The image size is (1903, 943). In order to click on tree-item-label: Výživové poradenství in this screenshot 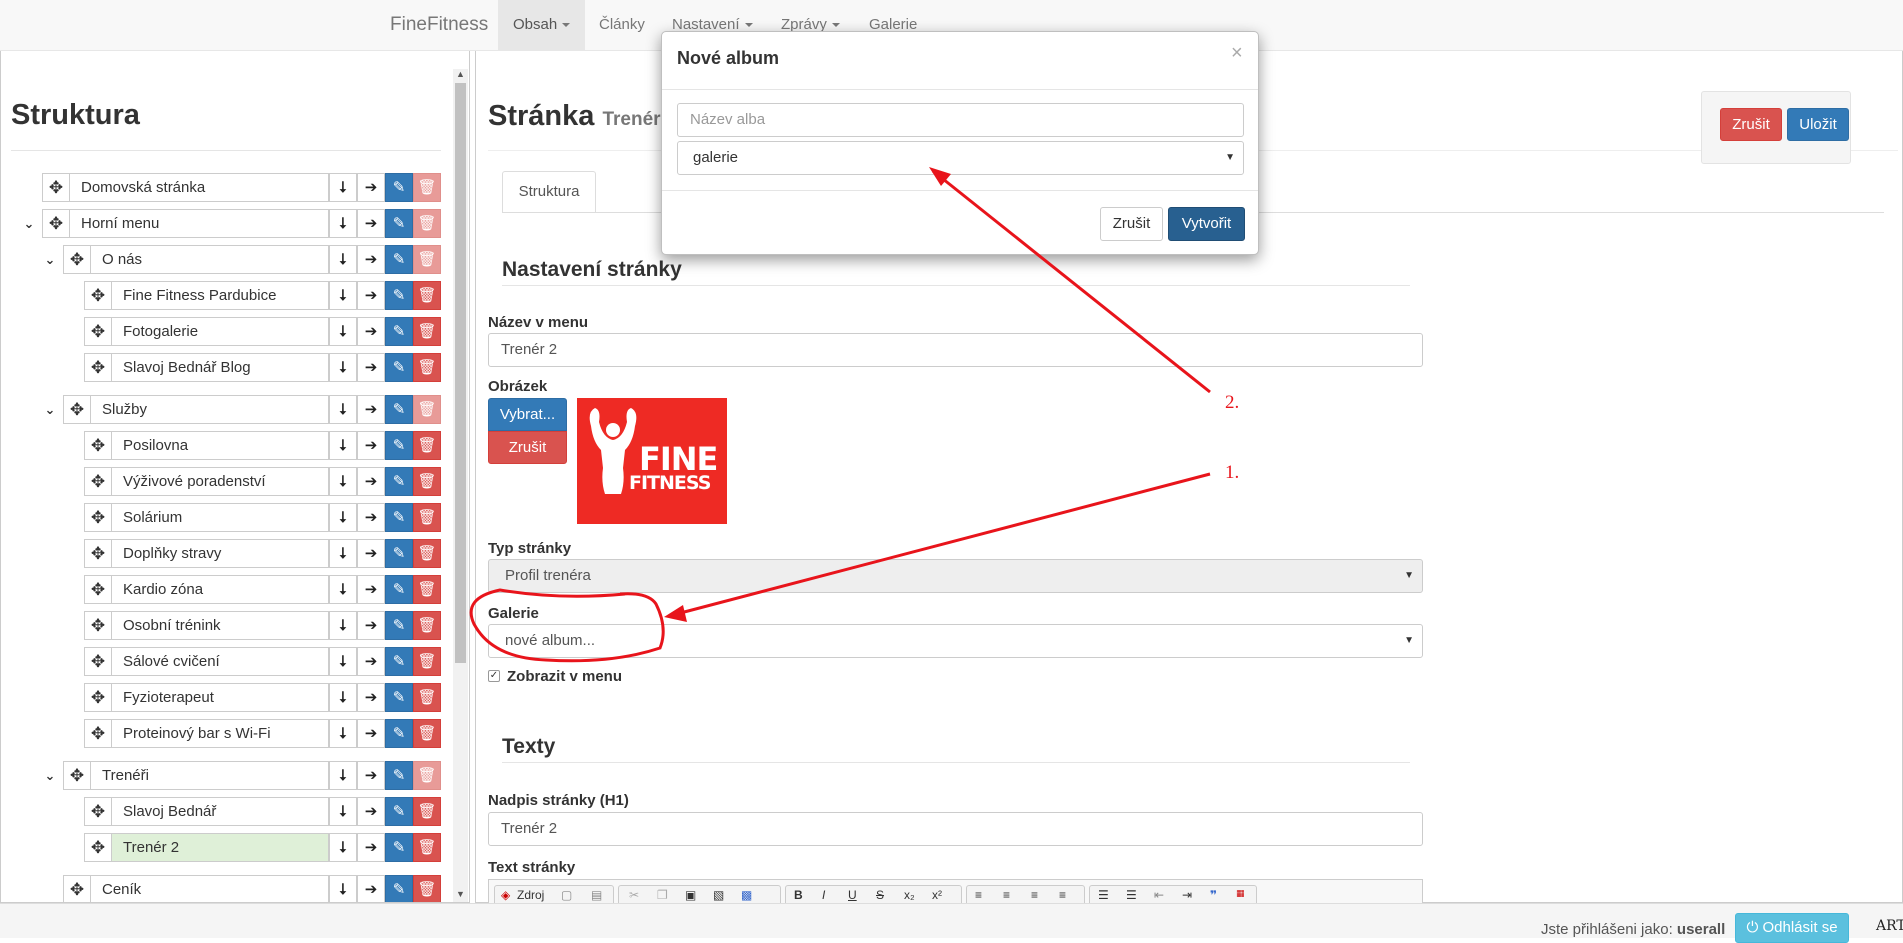, I will do `click(220, 481)`.